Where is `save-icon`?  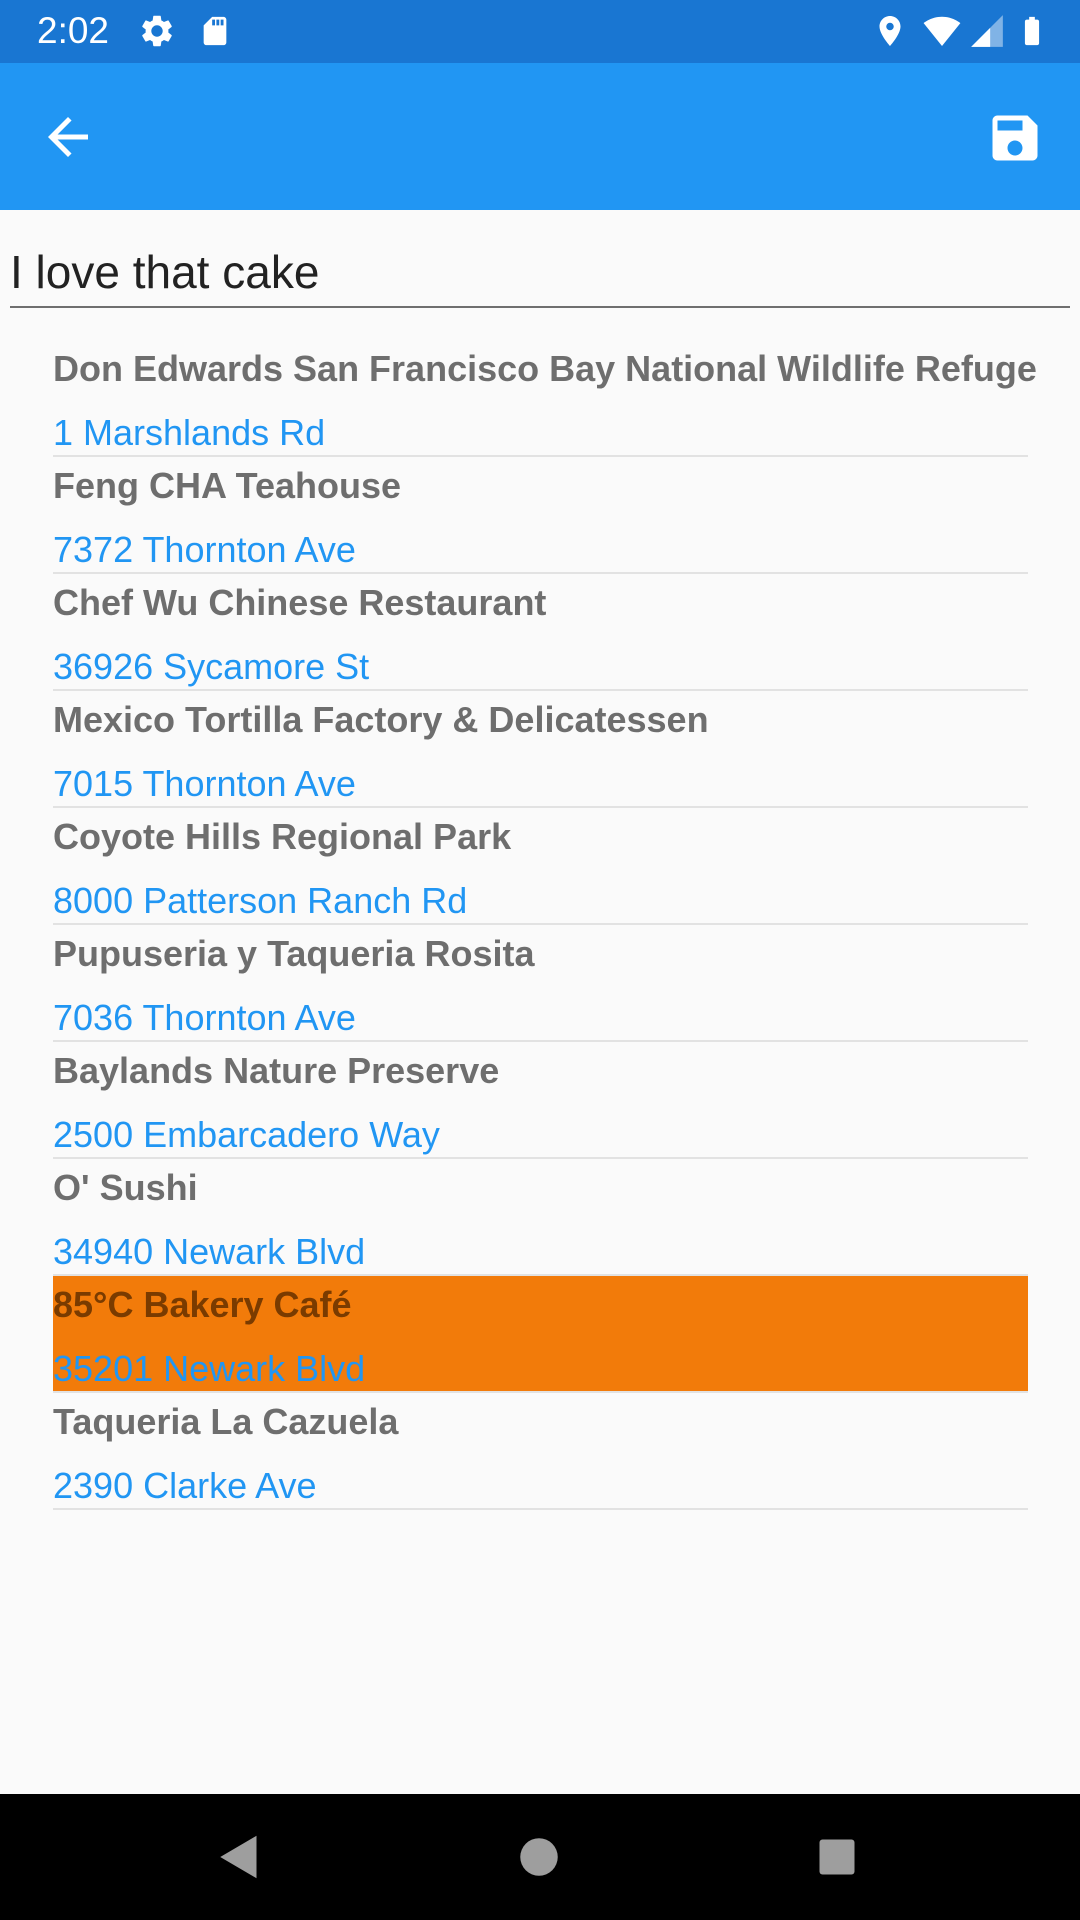 save-icon is located at coordinates (1015, 138).